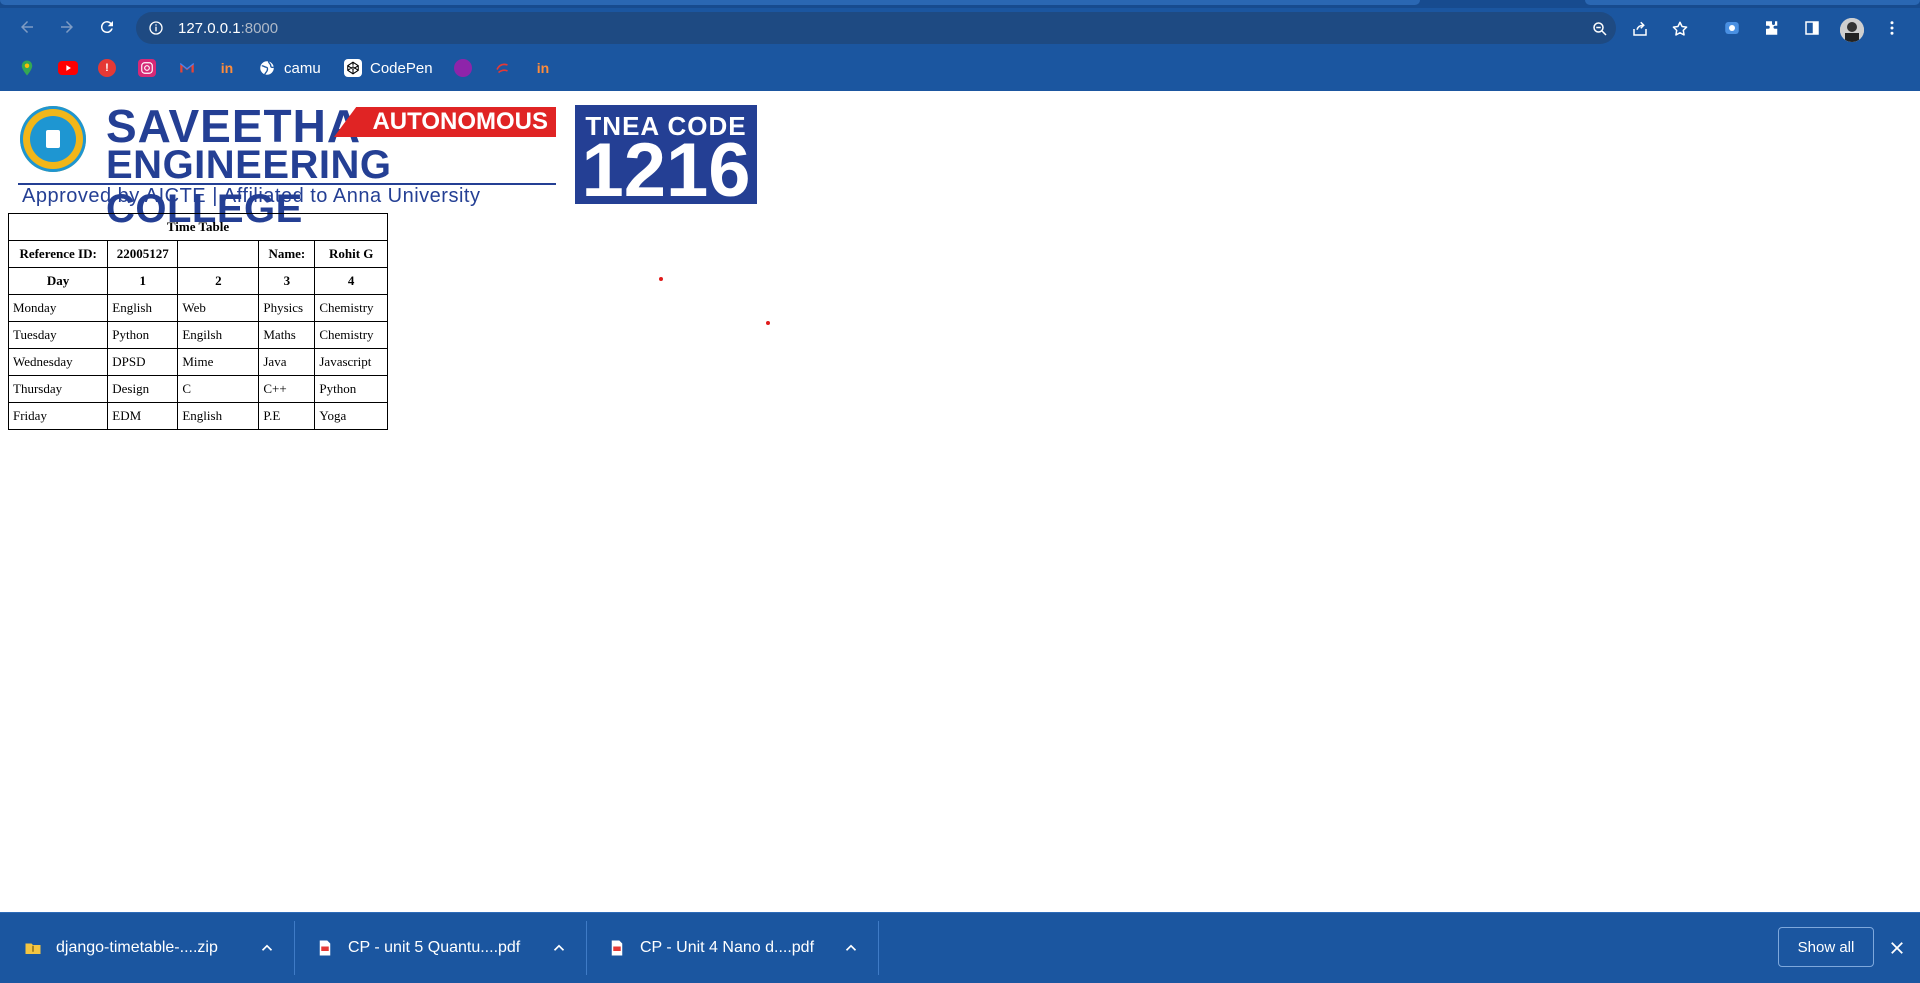  I want to click on tab-strip, so click(960, 4).